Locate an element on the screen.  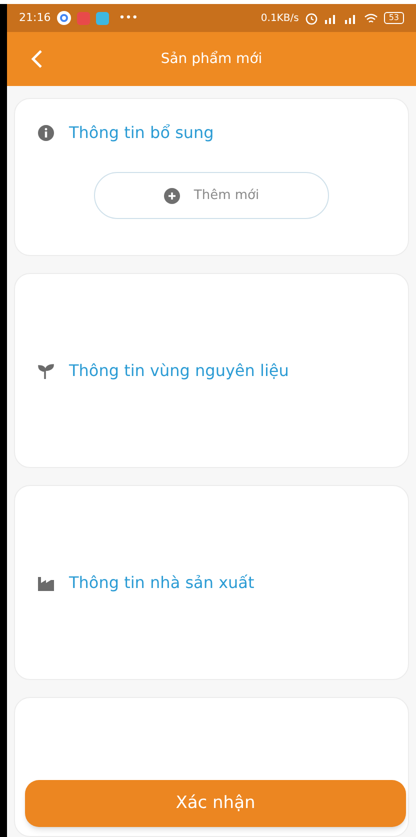
confirm-button: Xác nhận is located at coordinates (215, 803).